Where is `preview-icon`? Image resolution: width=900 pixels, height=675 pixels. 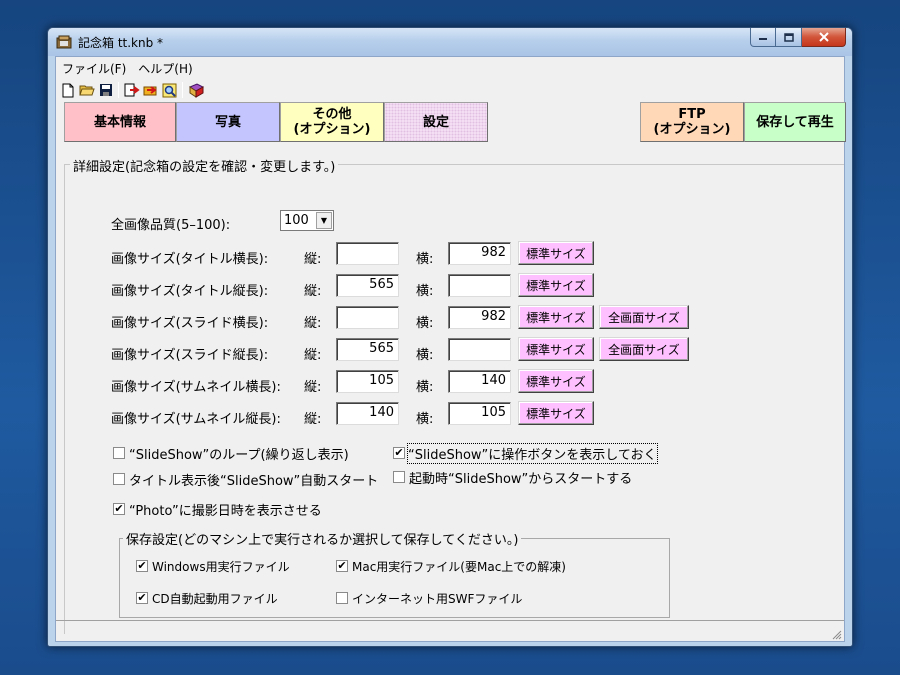
preview-icon is located at coordinates (169, 90).